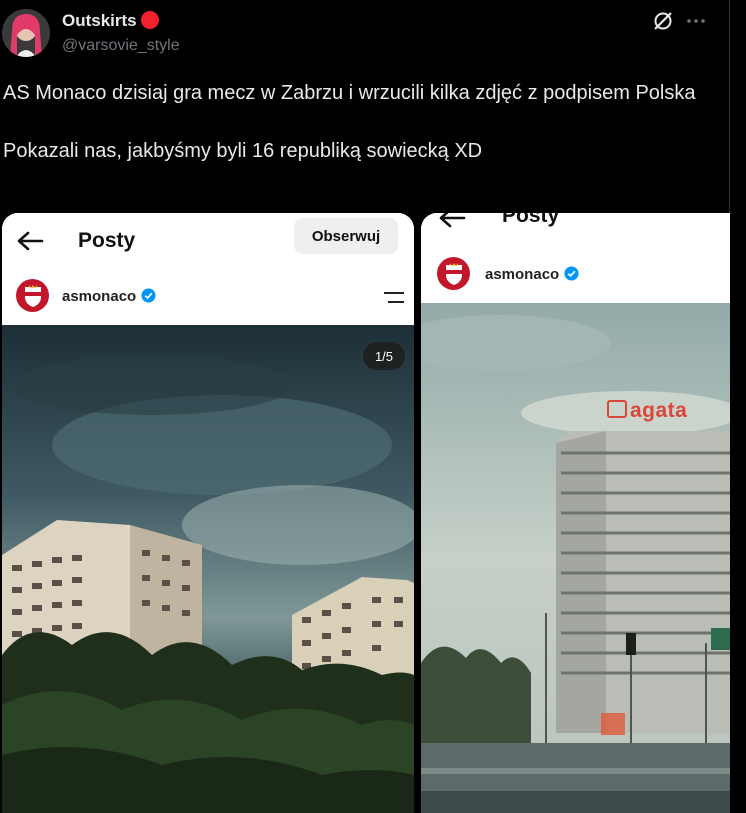  I want to click on page-title-2: Posty, so click(531, 220).